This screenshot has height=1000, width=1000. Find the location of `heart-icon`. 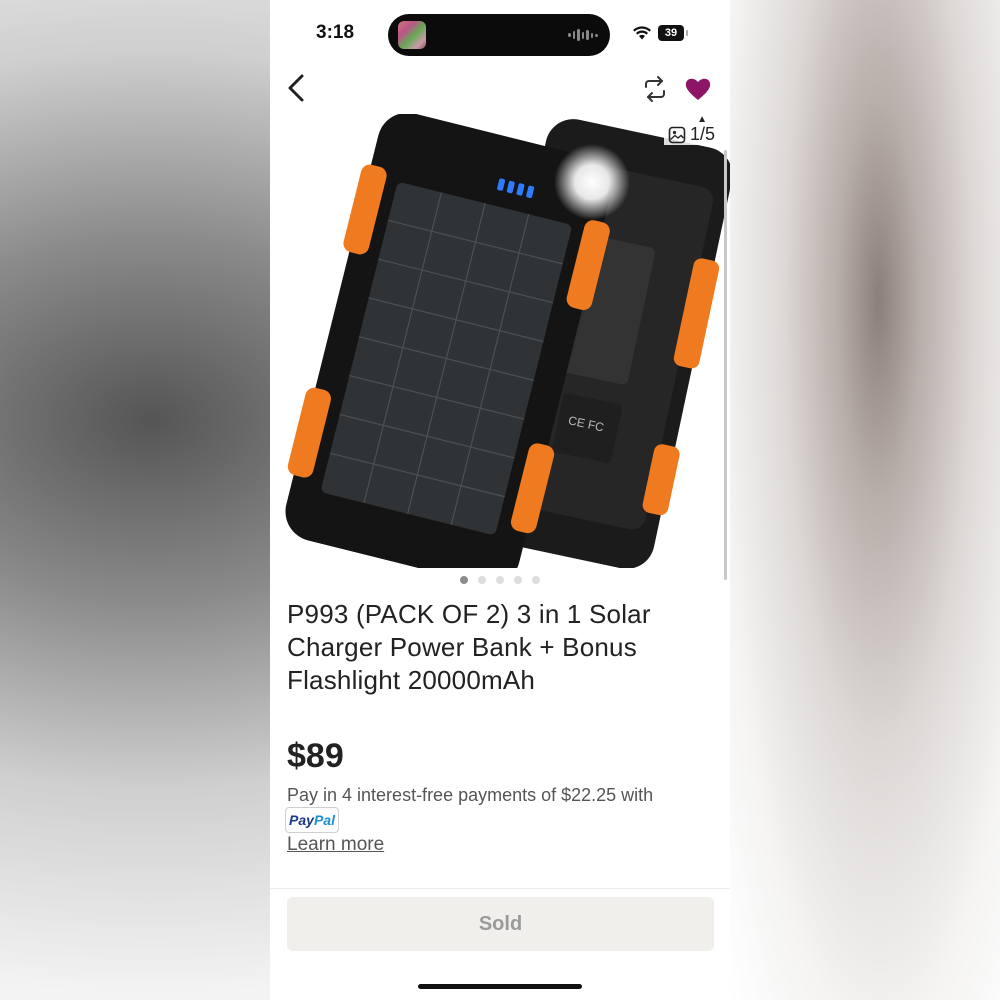

heart-icon is located at coordinates (698, 89).